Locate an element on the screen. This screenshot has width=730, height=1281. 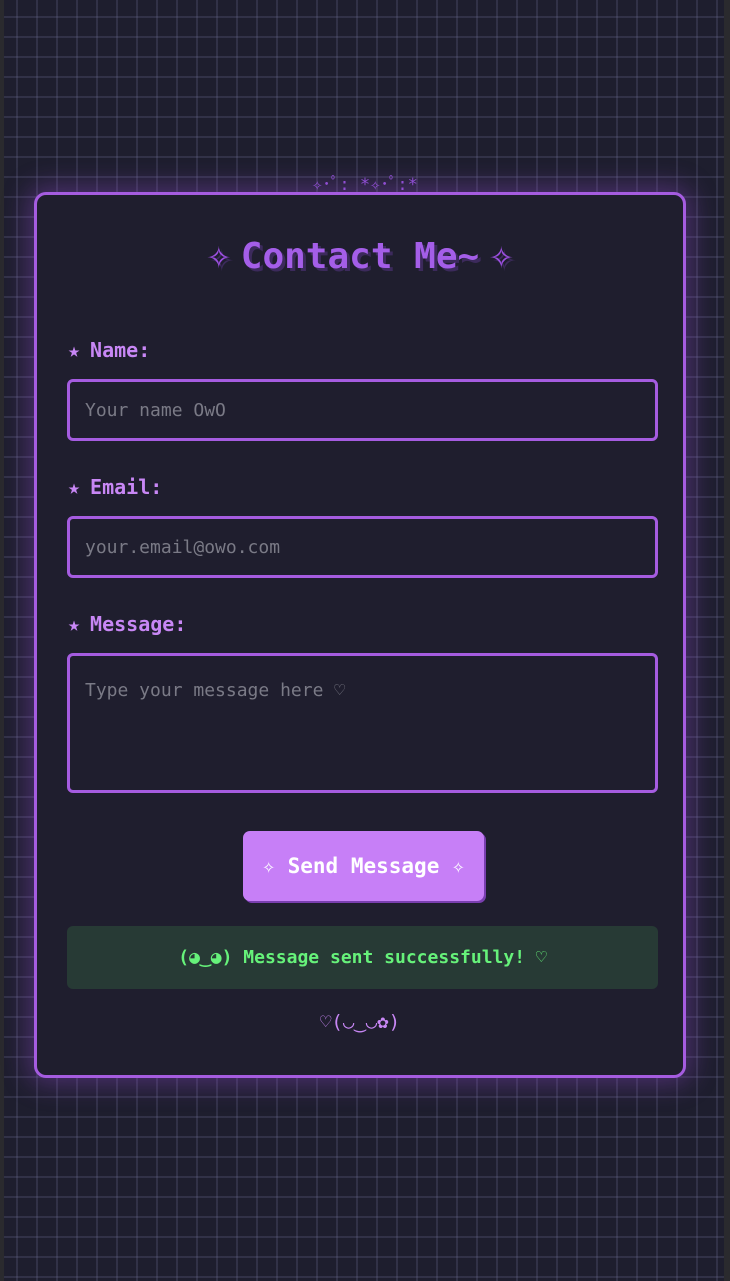
footer-kaomoji: ♡(◡‿◡✿) is located at coordinates (360, 1022).